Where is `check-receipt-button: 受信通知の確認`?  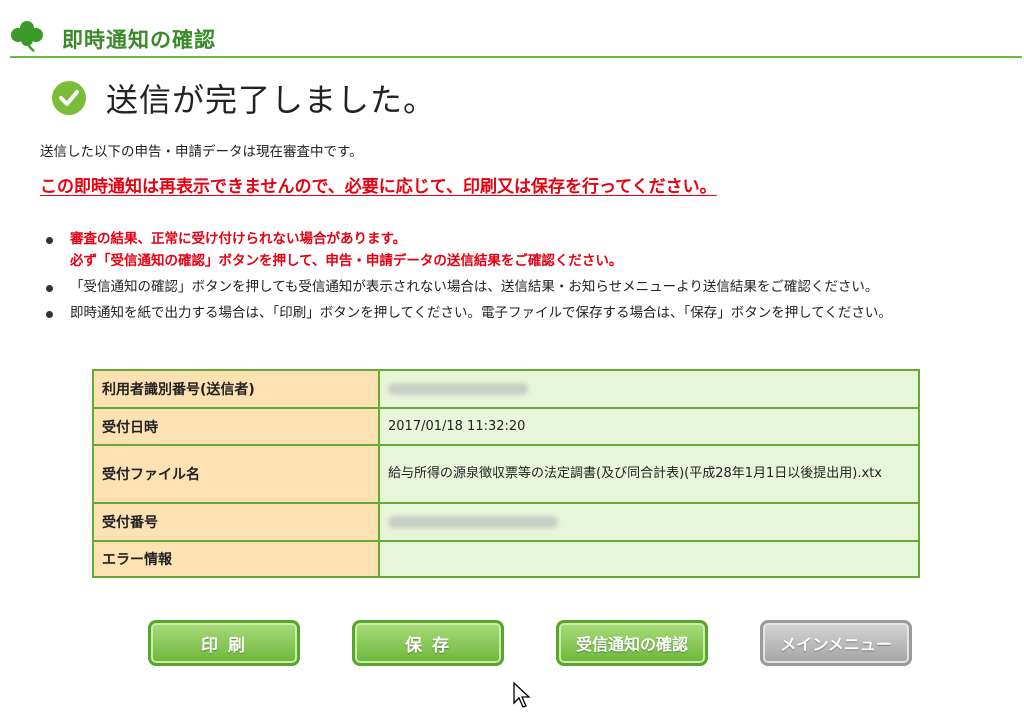
check-receipt-button: 受信通知の確認 is located at coordinates (632, 643).